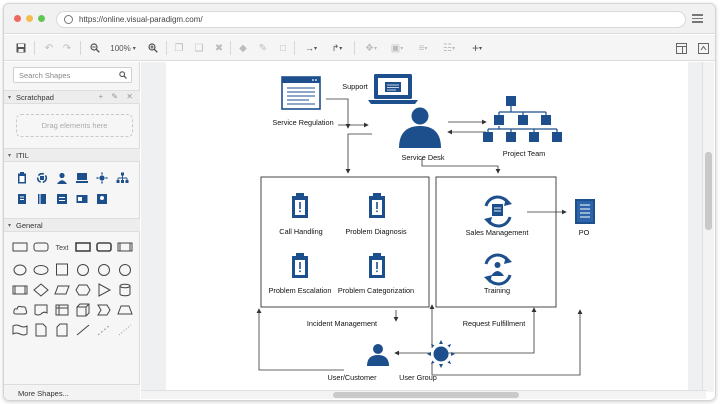  Describe the element at coordinates (441, 354) in the screenshot. I see `user-group-icon` at that location.